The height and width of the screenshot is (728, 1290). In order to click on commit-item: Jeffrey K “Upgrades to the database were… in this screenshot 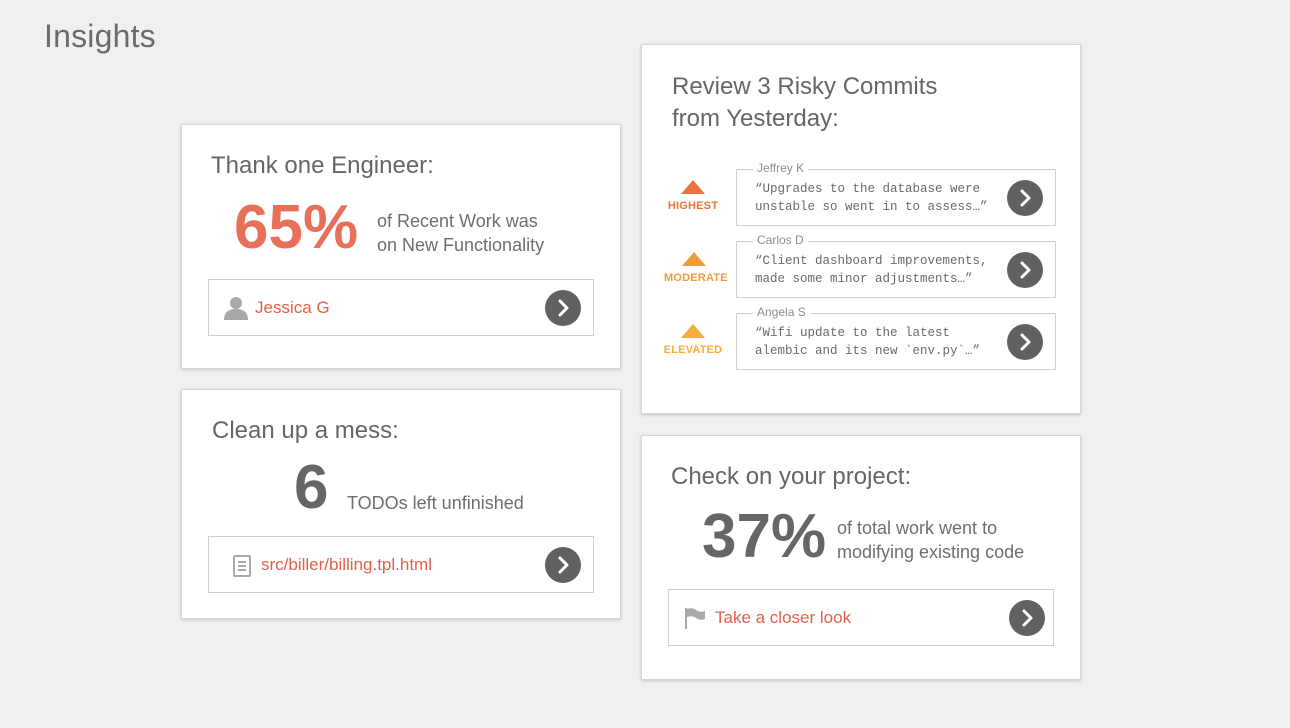, I will do `click(896, 193)`.